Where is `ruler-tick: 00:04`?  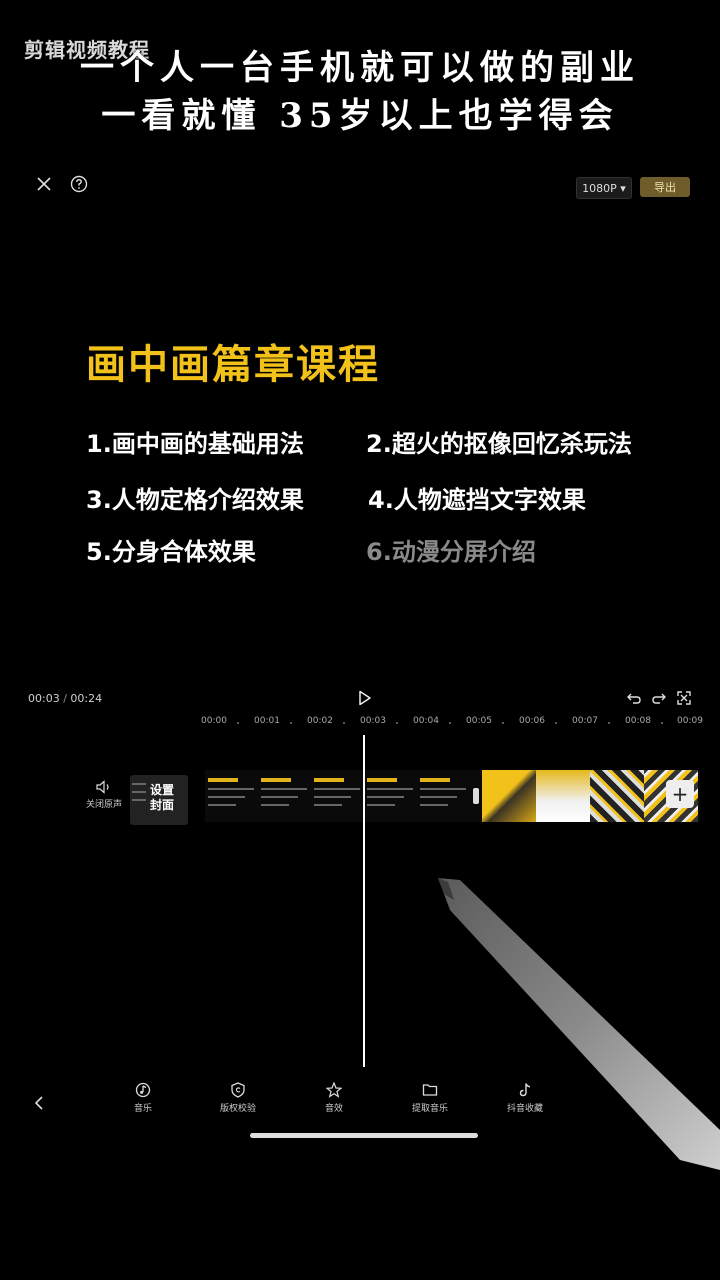
ruler-tick: 00:04 is located at coordinates (426, 721).